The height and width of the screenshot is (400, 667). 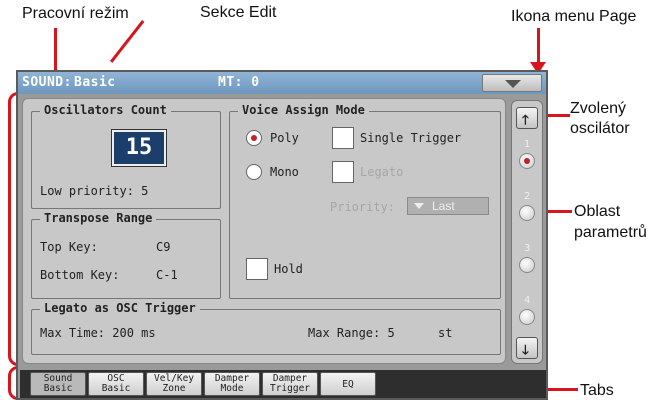 I want to click on callout-param-area-line1: Oblast, so click(x=597, y=211).